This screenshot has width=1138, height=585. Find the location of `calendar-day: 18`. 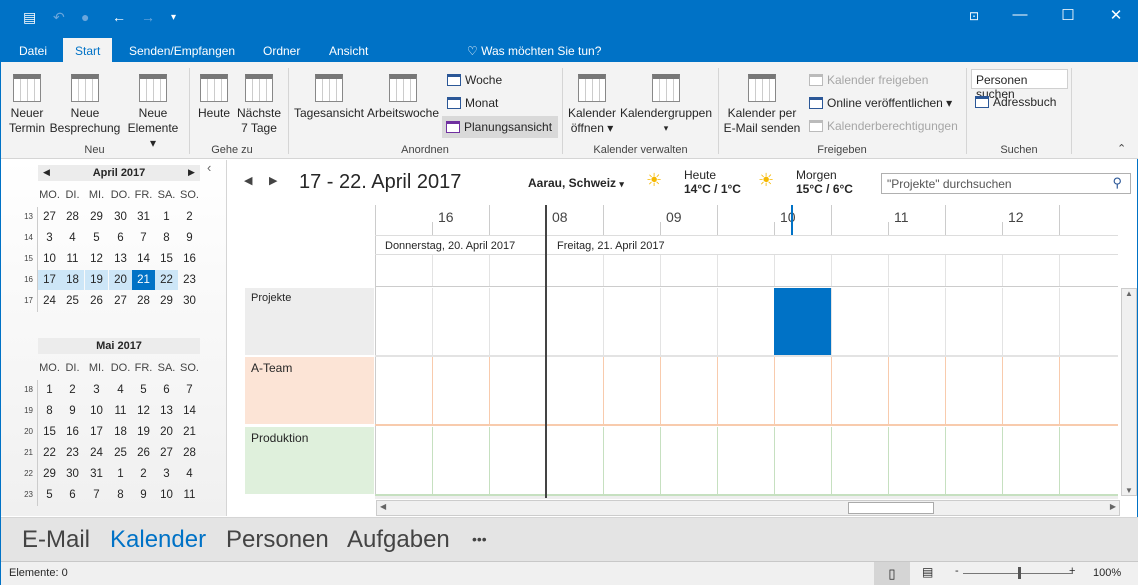

calendar-day: 18 is located at coordinates (72, 280).